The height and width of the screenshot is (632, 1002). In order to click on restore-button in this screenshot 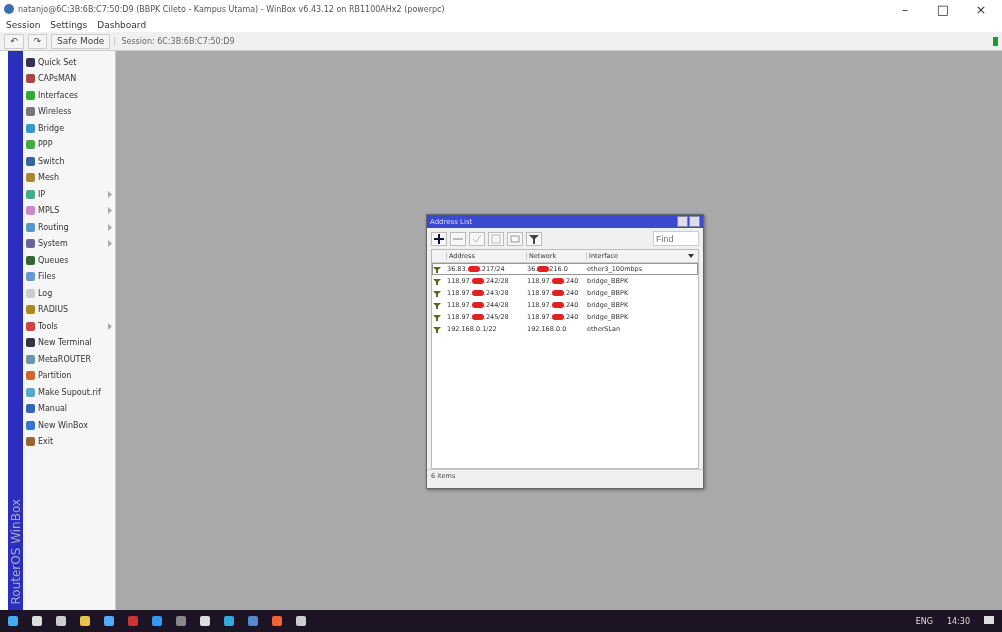, I will do `click(682, 221)`.